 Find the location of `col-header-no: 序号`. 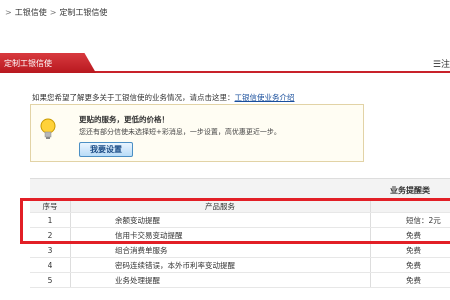

col-header-no: 序号 is located at coordinates (50, 206).